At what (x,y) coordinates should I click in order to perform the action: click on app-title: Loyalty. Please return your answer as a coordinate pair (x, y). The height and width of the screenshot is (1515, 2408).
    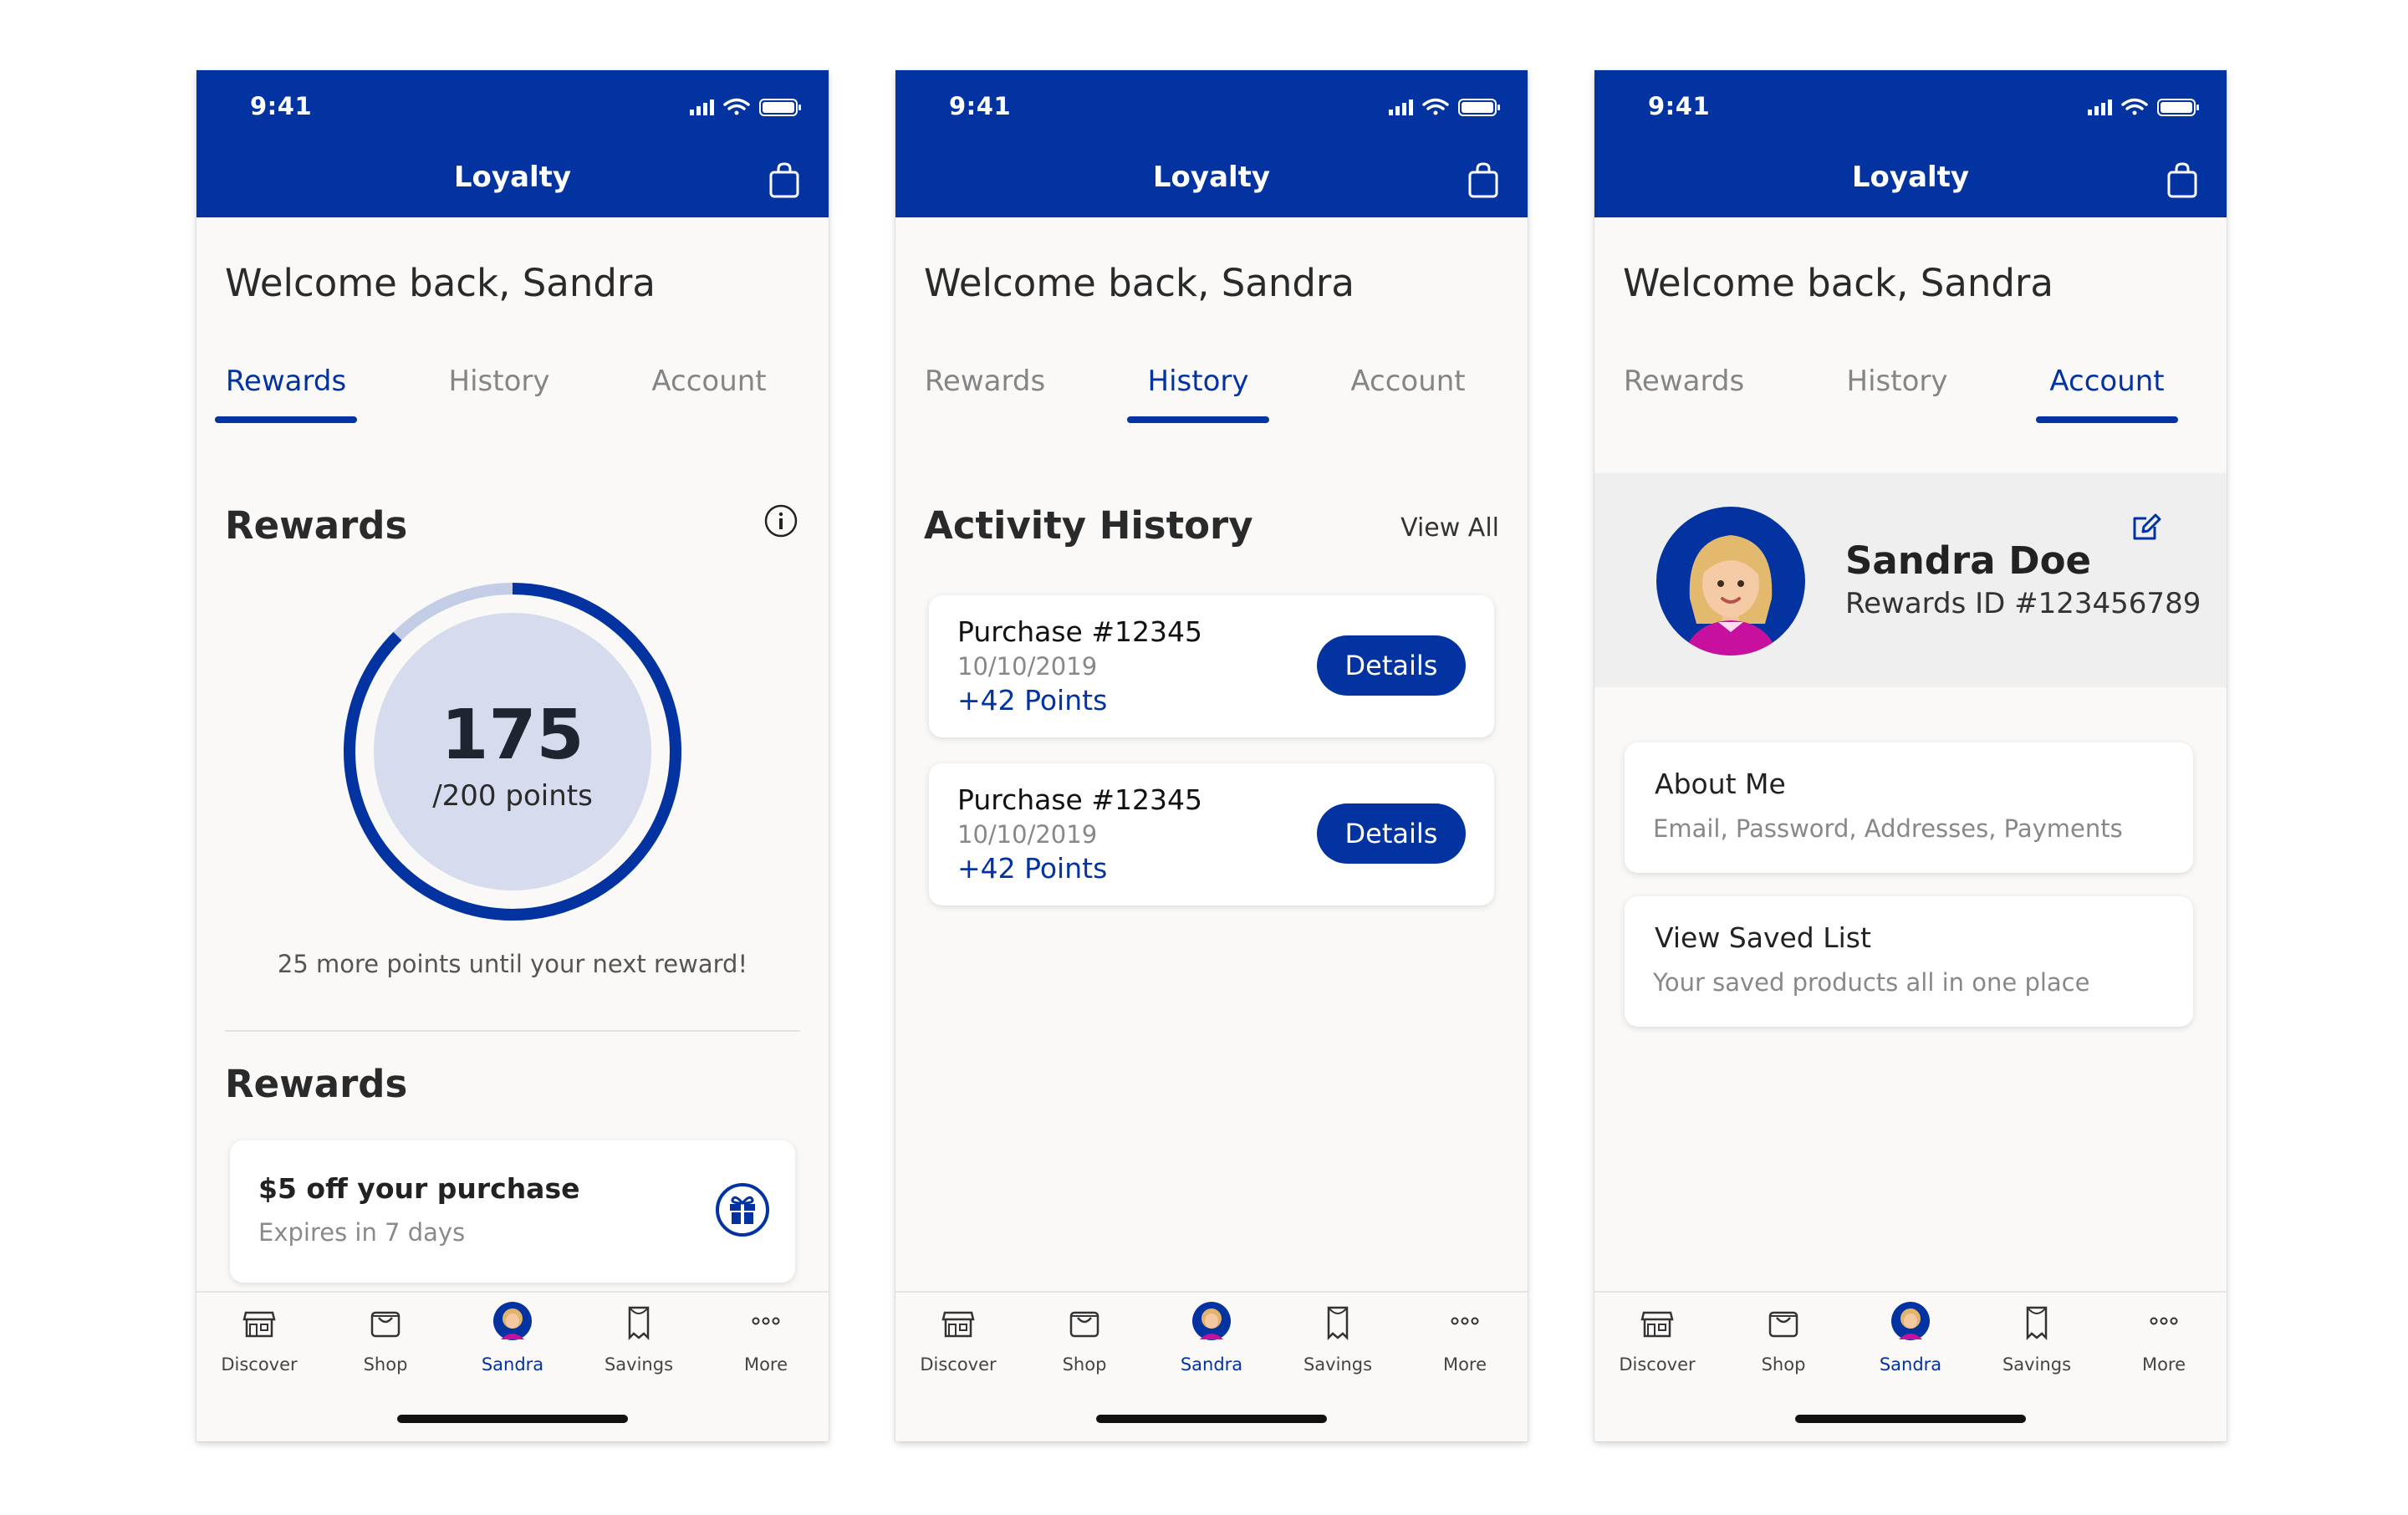
    Looking at the image, I should click on (1211, 177).